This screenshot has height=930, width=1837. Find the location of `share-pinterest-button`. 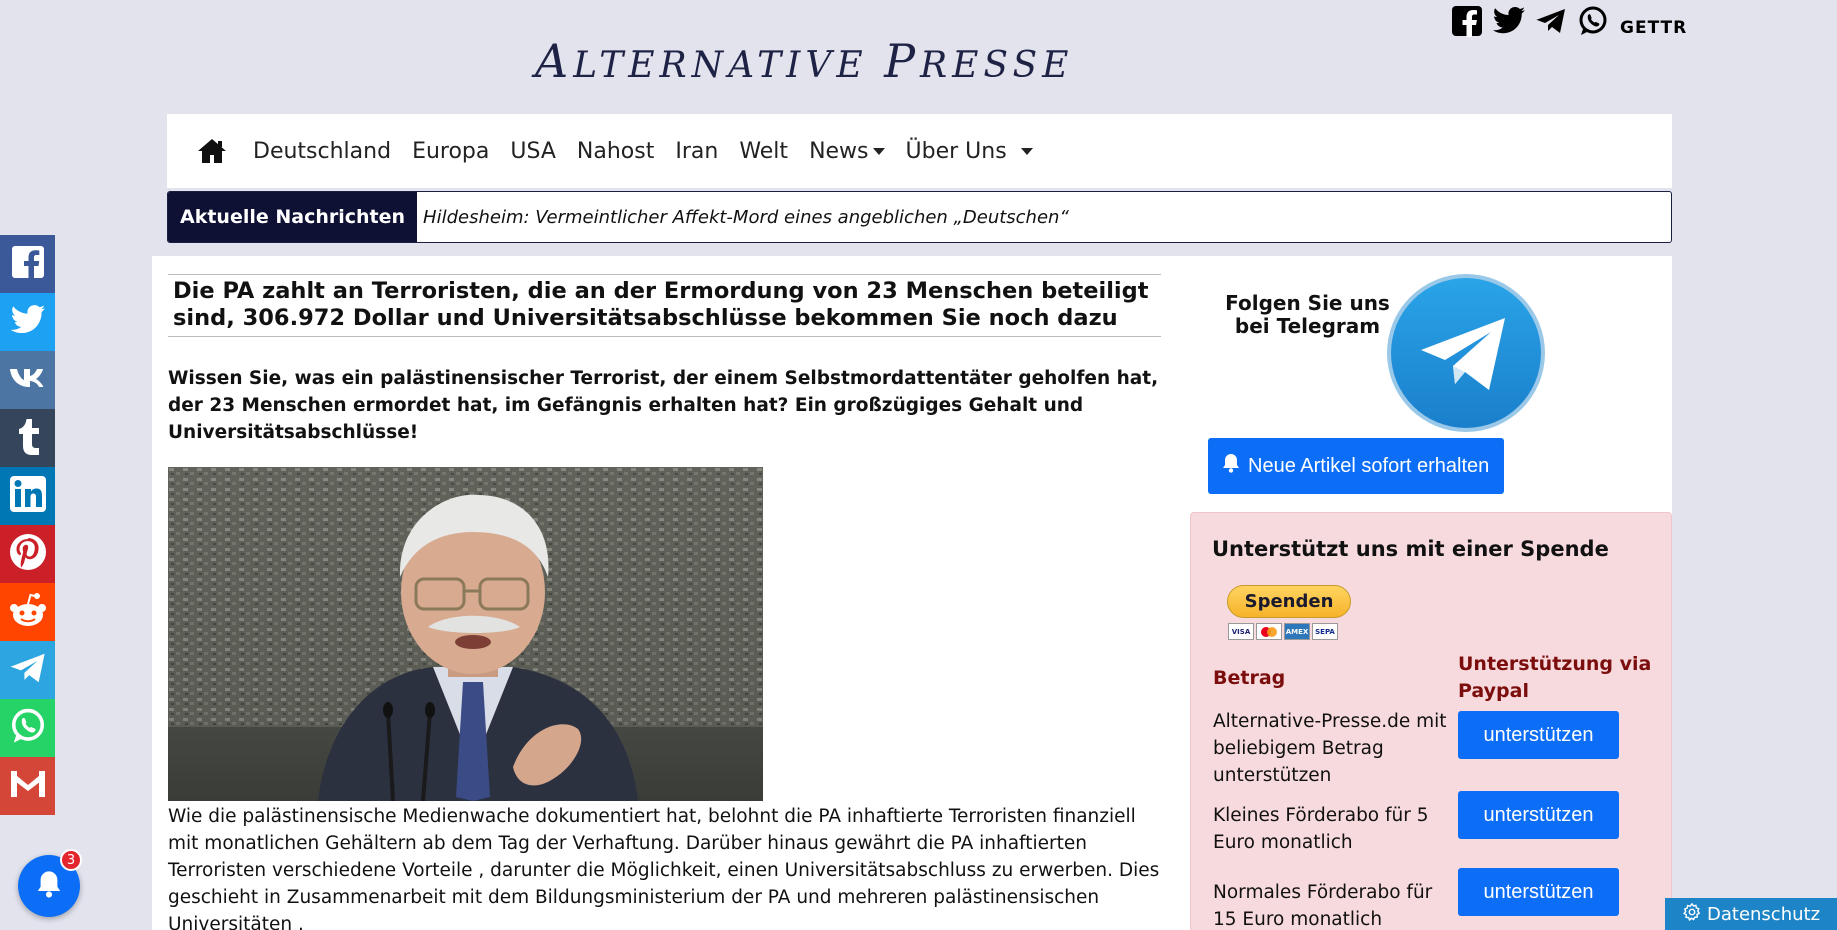

share-pinterest-button is located at coordinates (27, 554).